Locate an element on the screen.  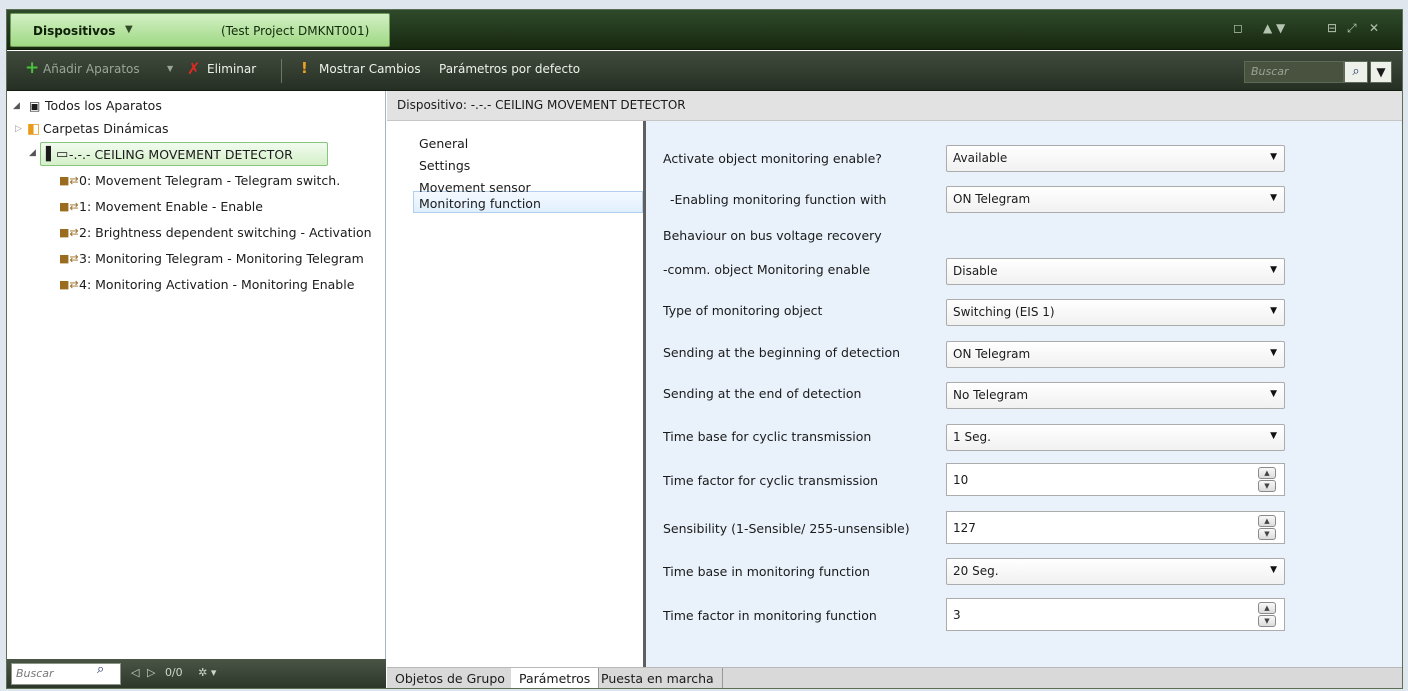
nav-item-settings: Settings is located at coordinates (444, 166).